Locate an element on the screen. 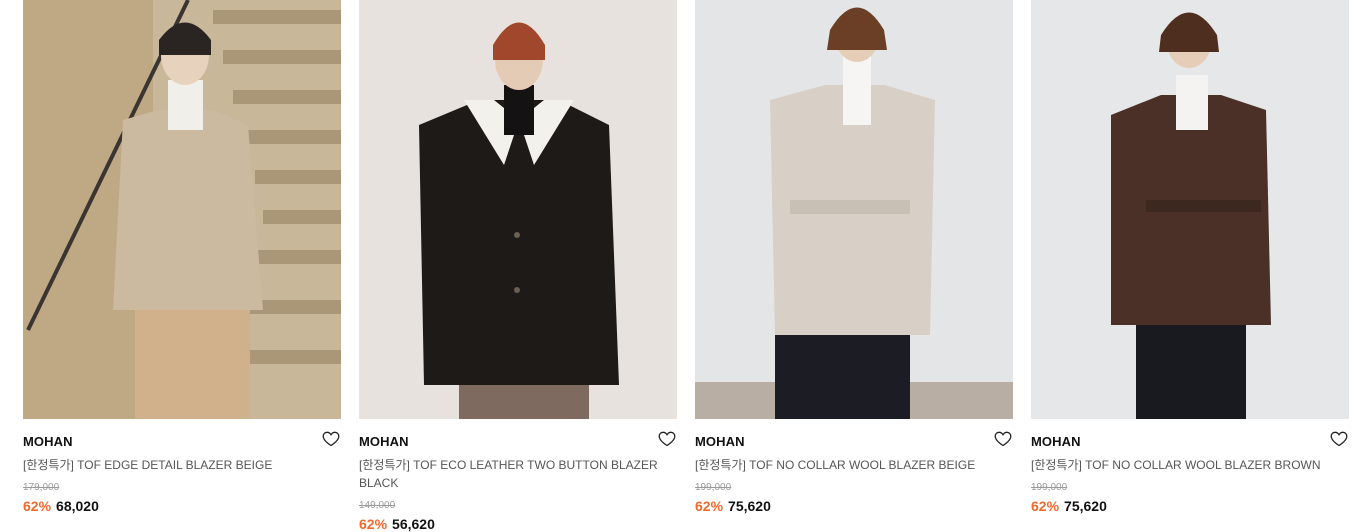  price-row: 62% 56,620 is located at coordinates (397, 524).